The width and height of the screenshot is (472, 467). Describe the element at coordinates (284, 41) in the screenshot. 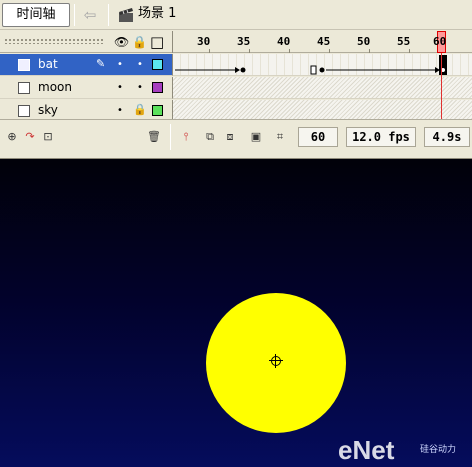

I see `ruler-tick-label: 40` at that location.